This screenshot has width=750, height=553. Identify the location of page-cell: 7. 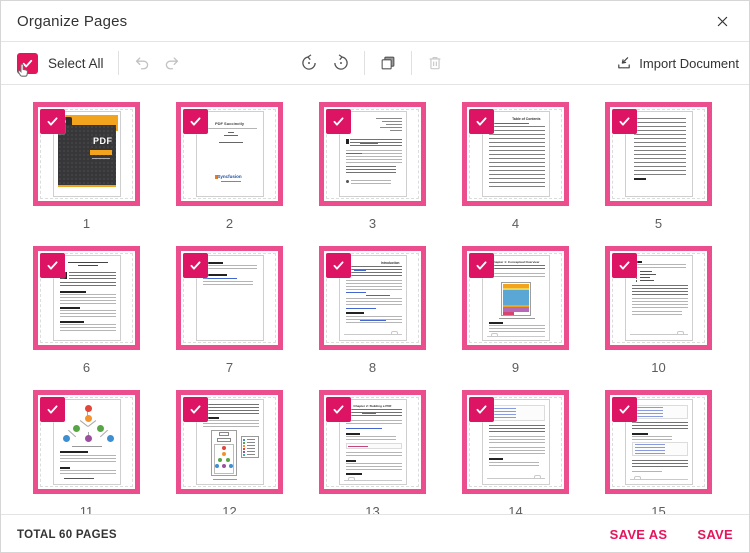
(229, 310).